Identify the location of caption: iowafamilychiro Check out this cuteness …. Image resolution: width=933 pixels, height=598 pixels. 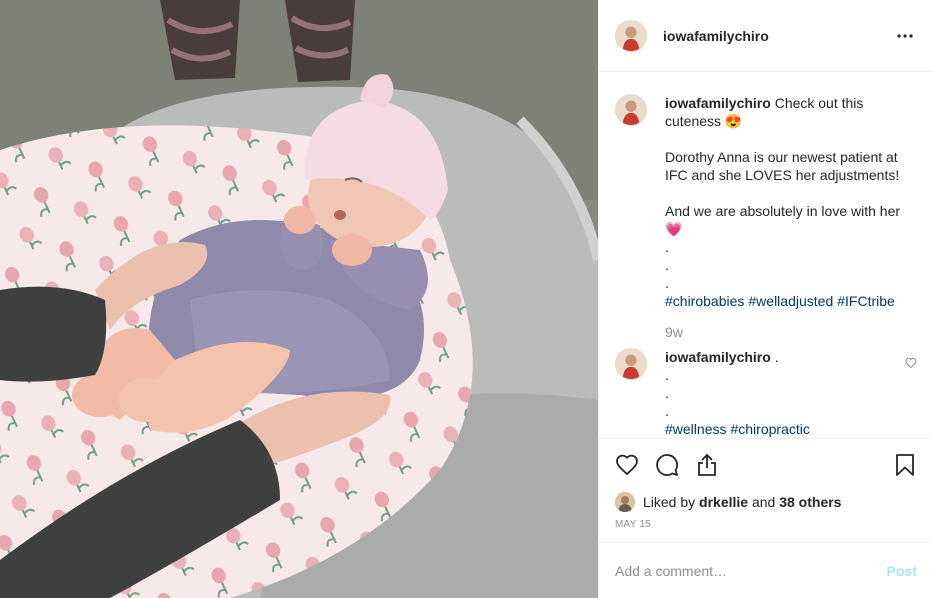
(766, 202).